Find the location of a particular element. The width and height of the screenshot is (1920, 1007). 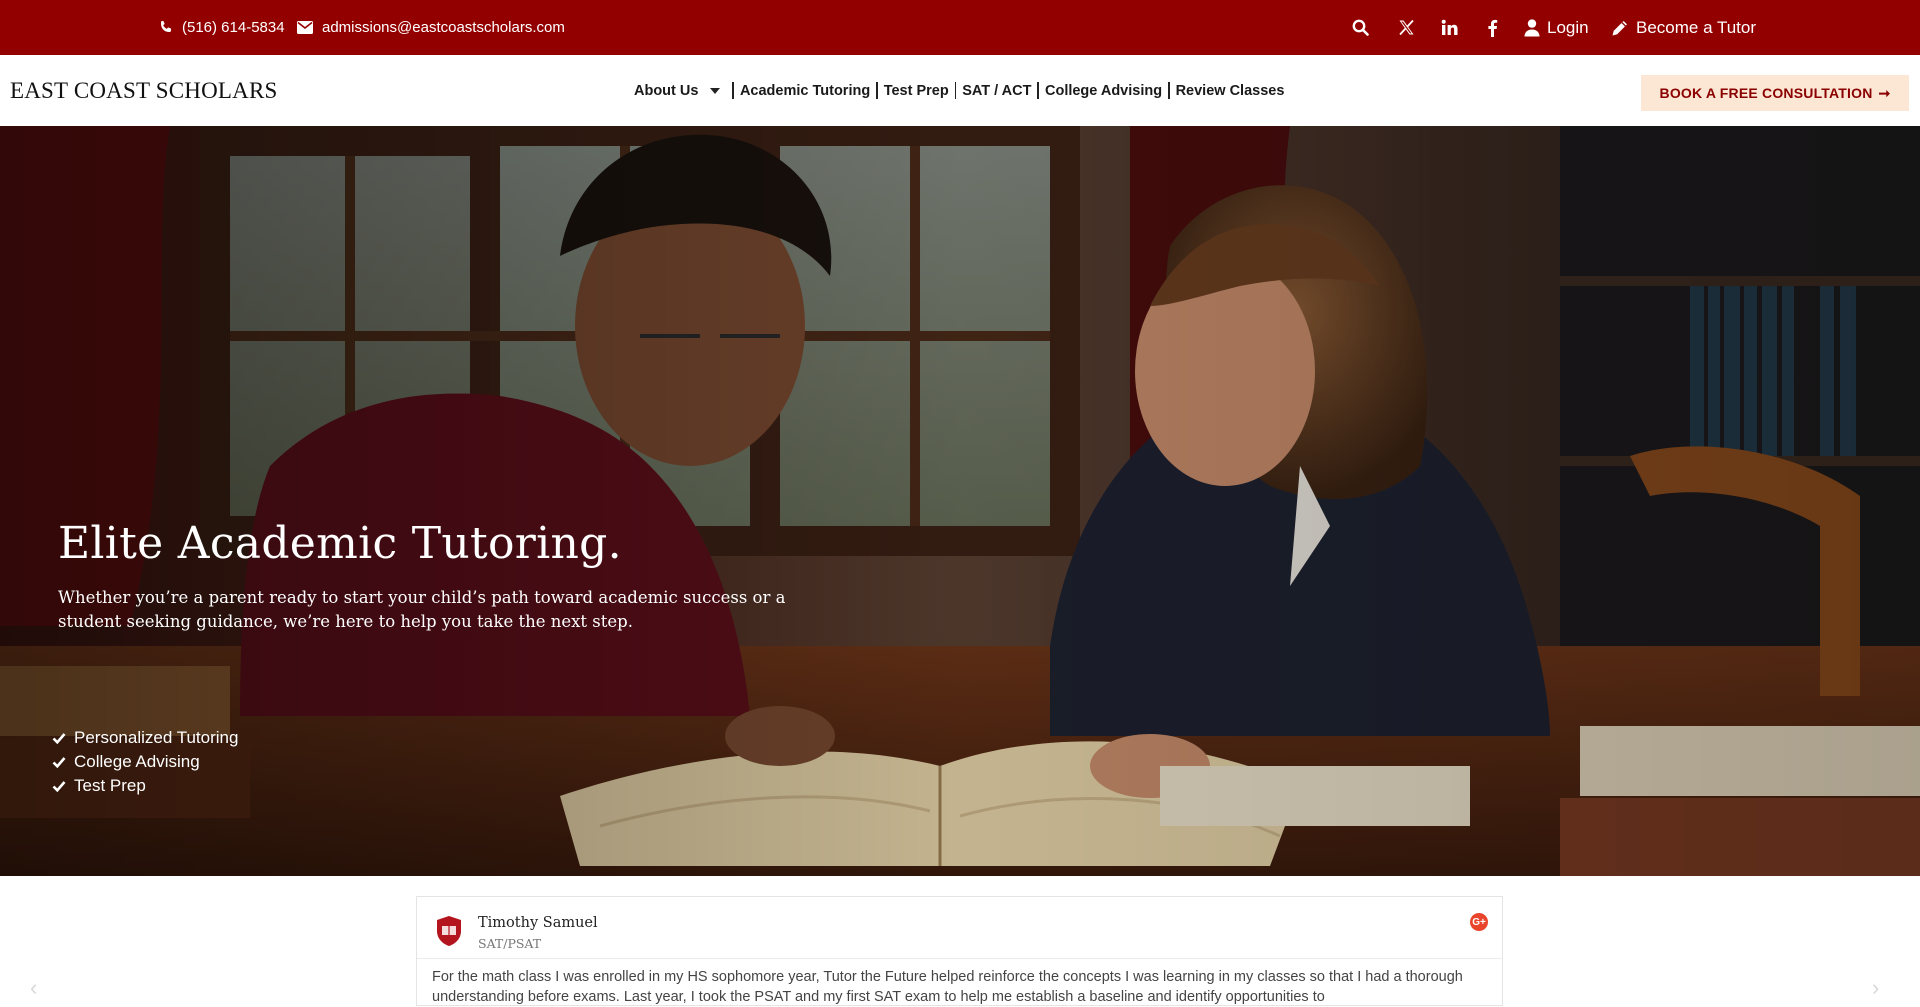

review-tag: SAT/PSAT is located at coordinates (510, 943).